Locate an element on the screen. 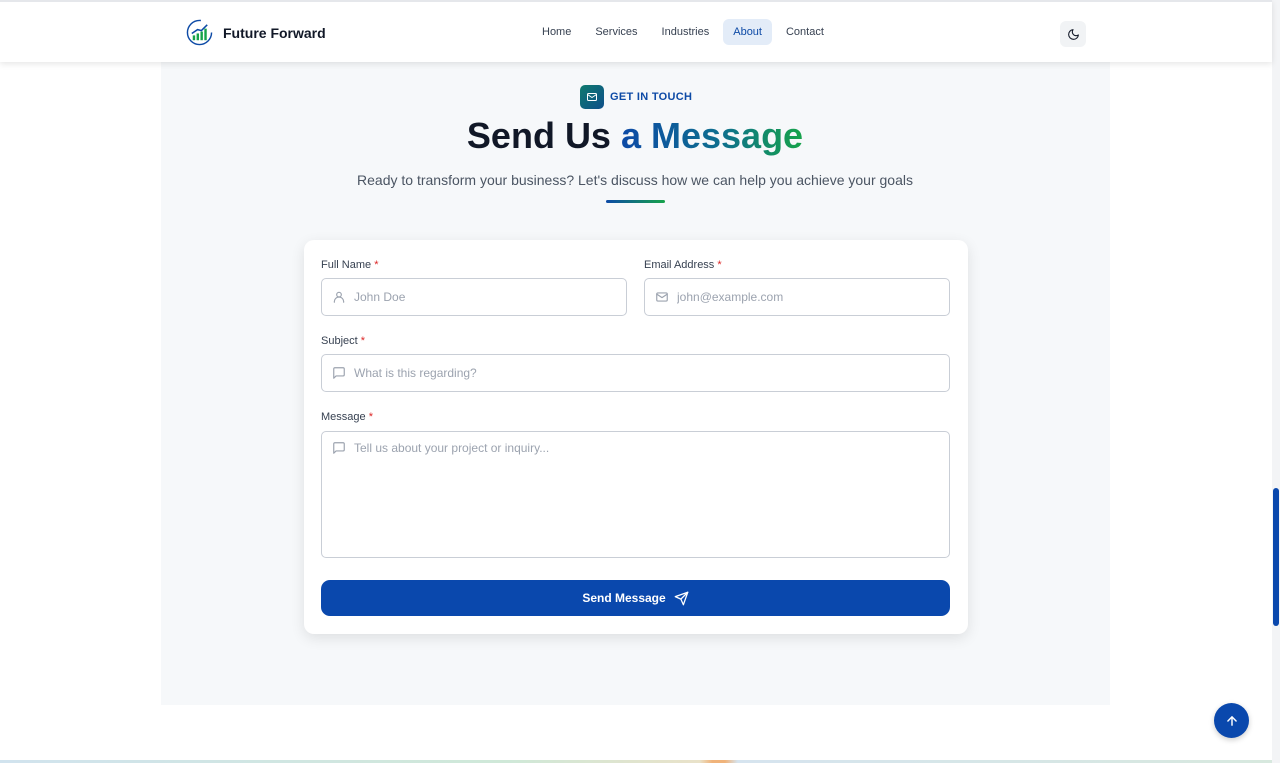  section-title: Send Us a Message is located at coordinates (635, 136).